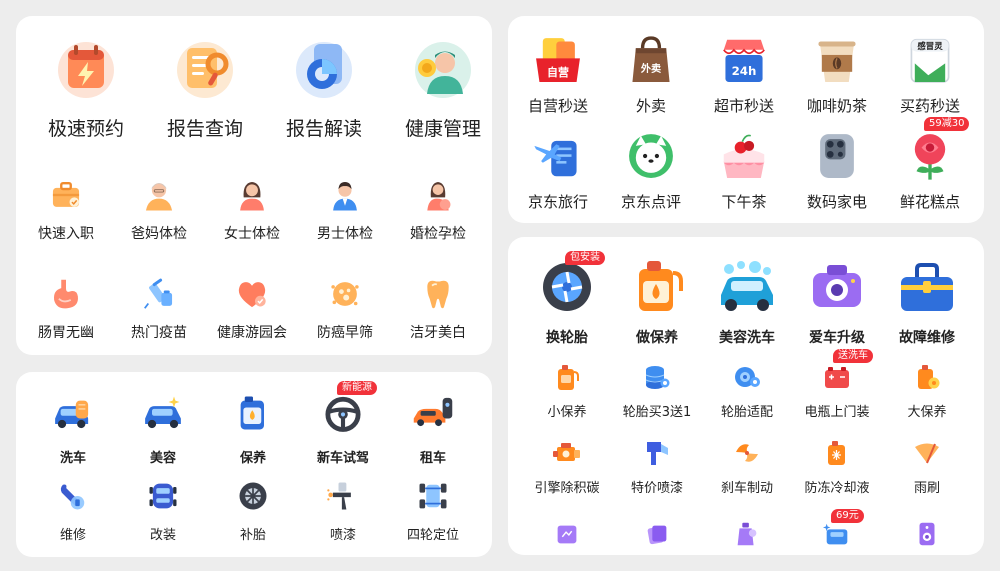 This screenshot has width=1000, height=571. I want to click on delivery-item-4: 感冒灵 买药秒送, so click(930, 74).